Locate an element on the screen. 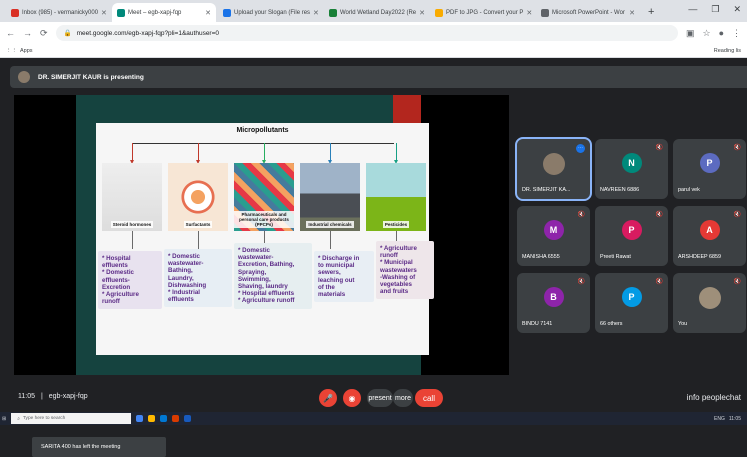  source-line: leaching out is located at coordinates (336, 280).